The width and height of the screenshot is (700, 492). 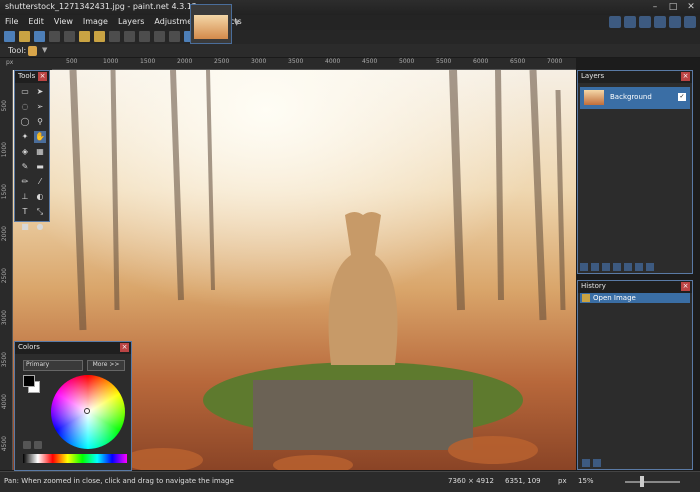 What do you see at coordinates (691, 7) in the screenshot?
I see `close-icon: ✕` at bounding box center [691, 7].